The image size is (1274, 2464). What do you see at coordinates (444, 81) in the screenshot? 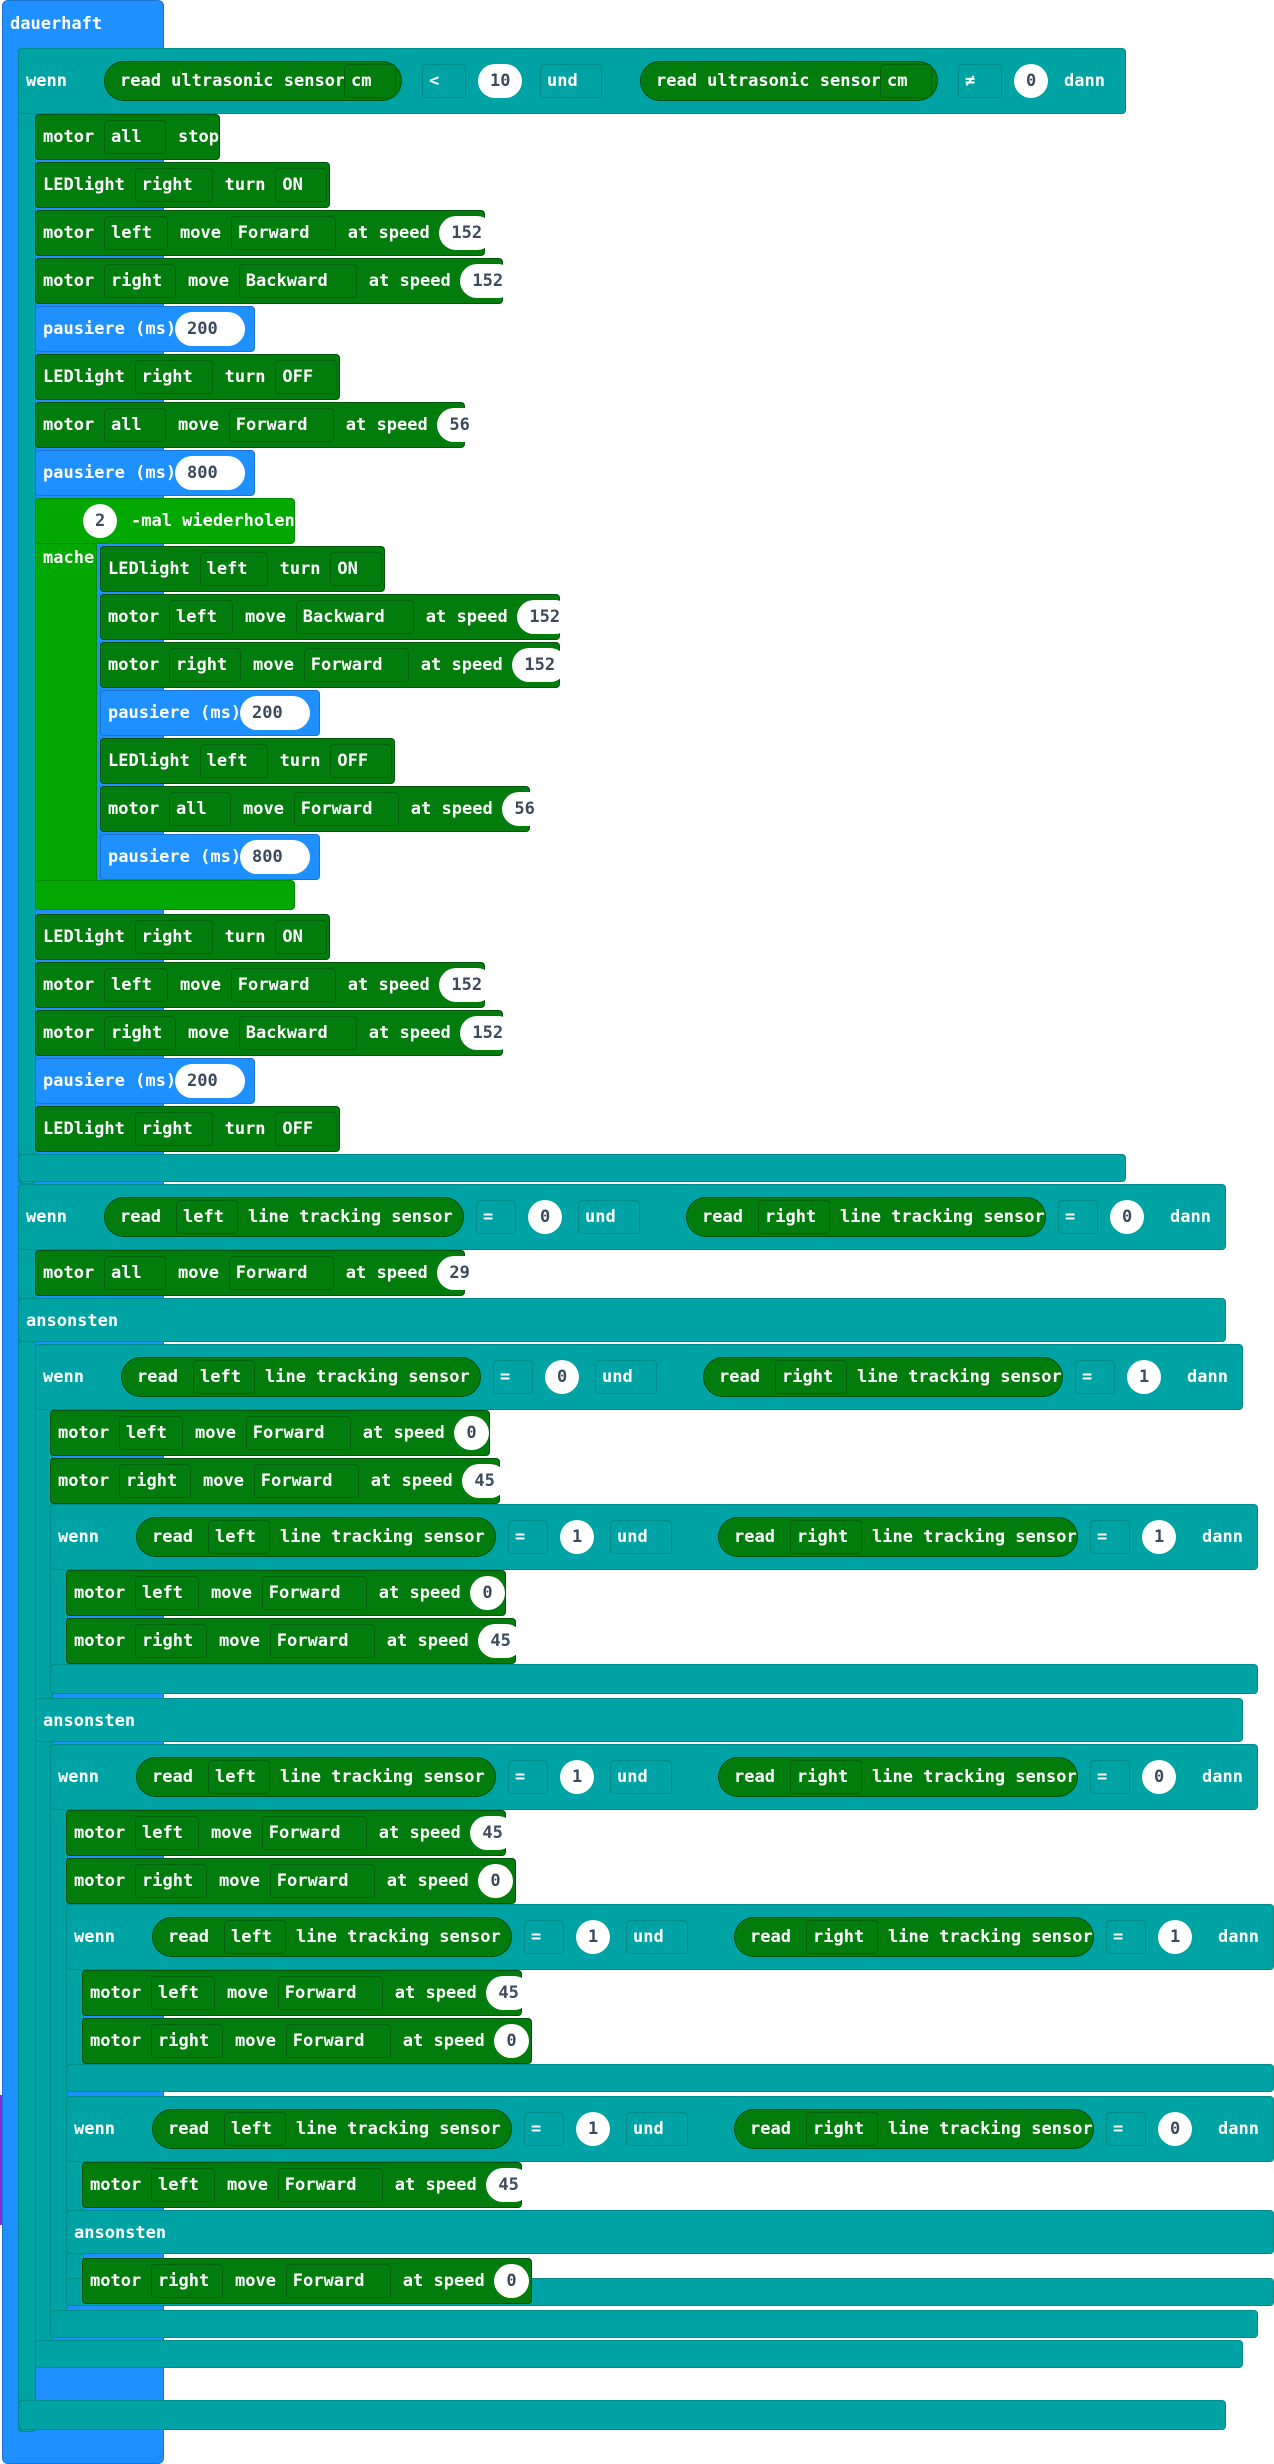
I see `operator-dropdown: <` at bounding box center [444, 81].